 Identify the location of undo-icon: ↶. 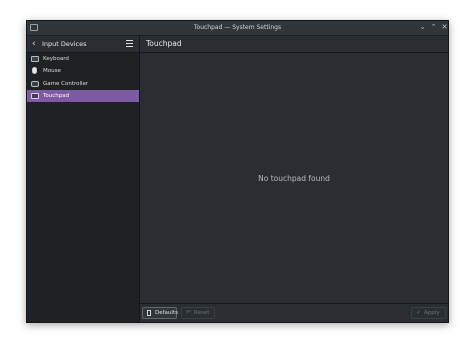
(189, 312).